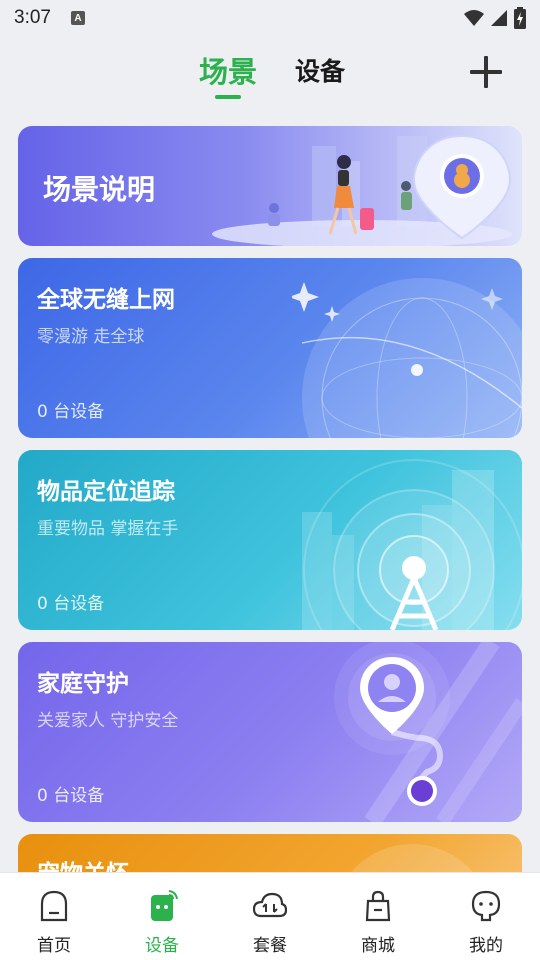 The width and height of the screenshot is (540, 960). I want to click on card-subtitle: 重要物品 掌握在手, so click(108, 529).